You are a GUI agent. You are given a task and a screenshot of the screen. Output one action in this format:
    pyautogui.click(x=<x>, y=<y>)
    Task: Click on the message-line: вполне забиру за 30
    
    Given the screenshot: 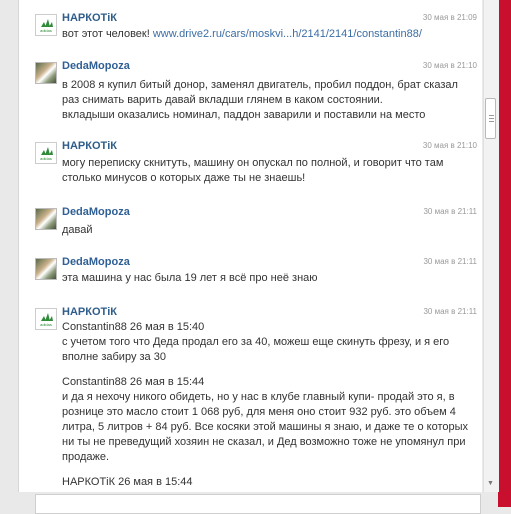 What is the action you would take?
    pyautogui.click(x=114, y=357)
    